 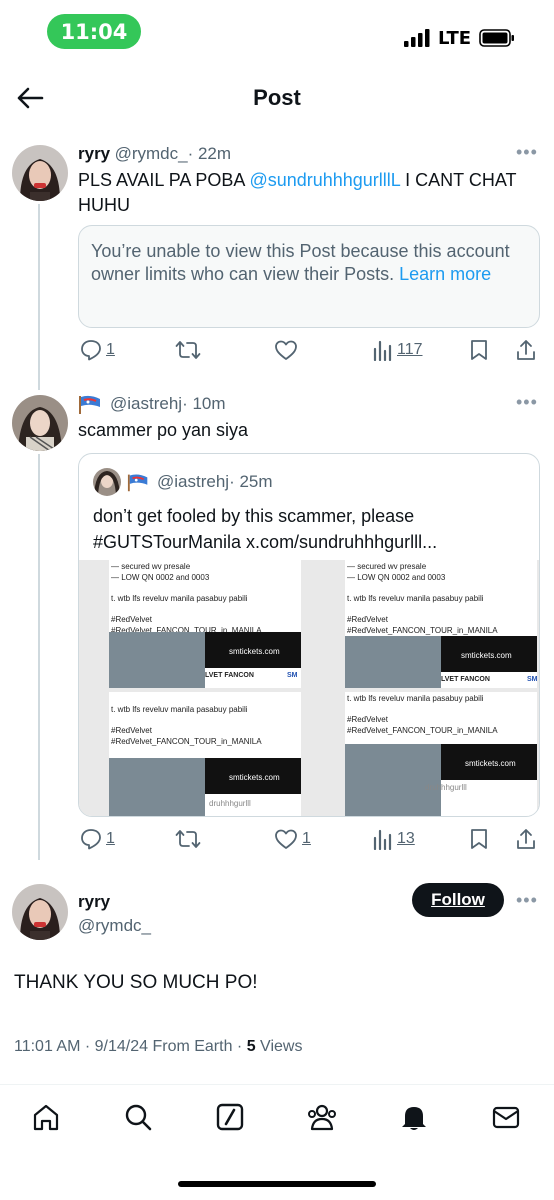 I want to click on analytics-icon, so click(x=382, y=839).